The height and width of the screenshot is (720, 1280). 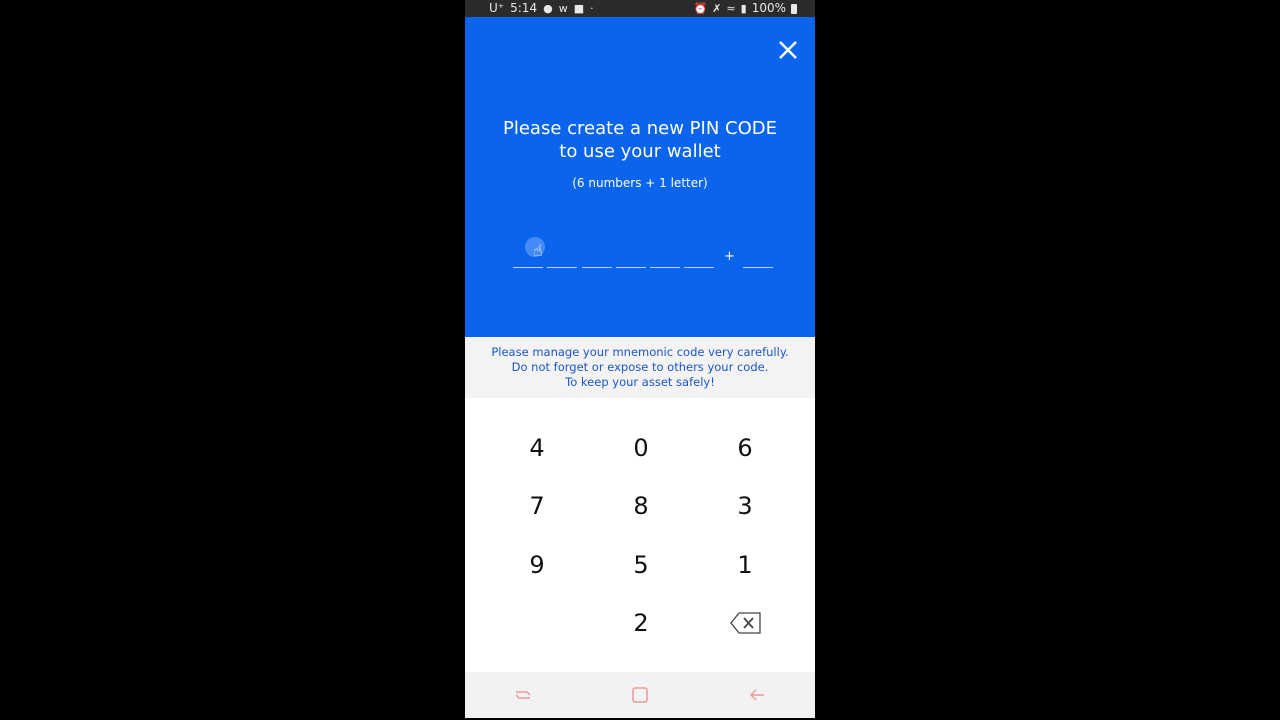 What do you see at coordinates (640, 8) in the screenshot?
I see `status-bar: U⁺ 5:14 ● w ■ · ⏰ ✗ ≈ ▮ 100%` at bounding box center [640, 8].